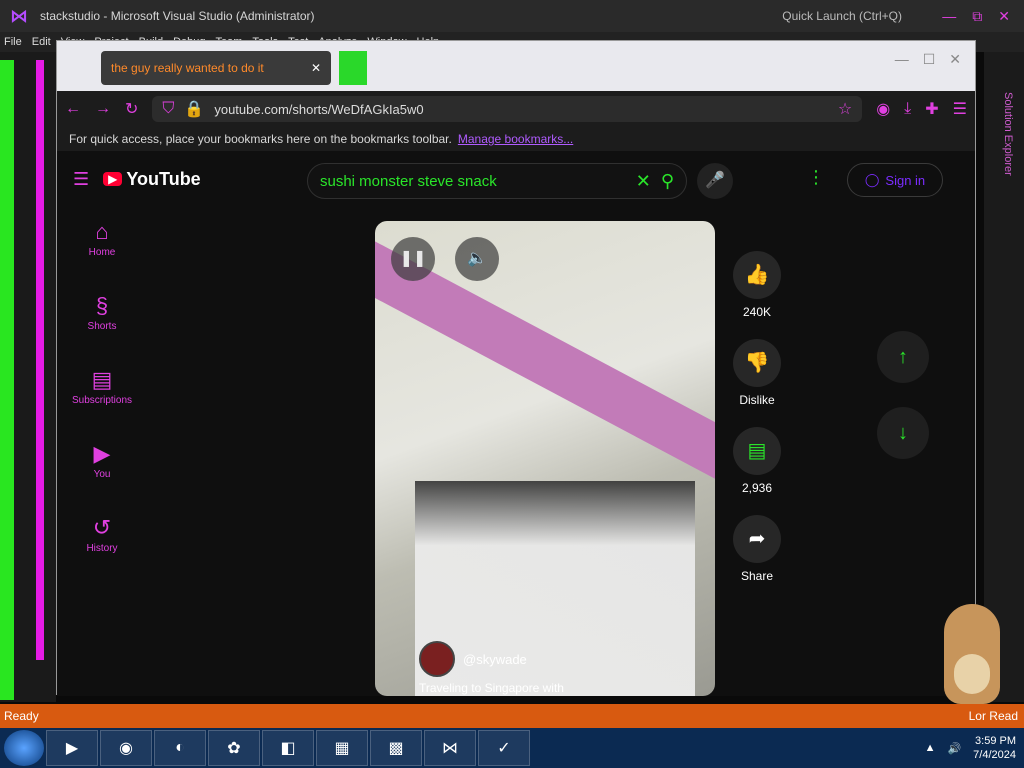 The height and width of the screenshot is (768, 1024). I want to click on pocket-icon: ◉, so click(883, 109).